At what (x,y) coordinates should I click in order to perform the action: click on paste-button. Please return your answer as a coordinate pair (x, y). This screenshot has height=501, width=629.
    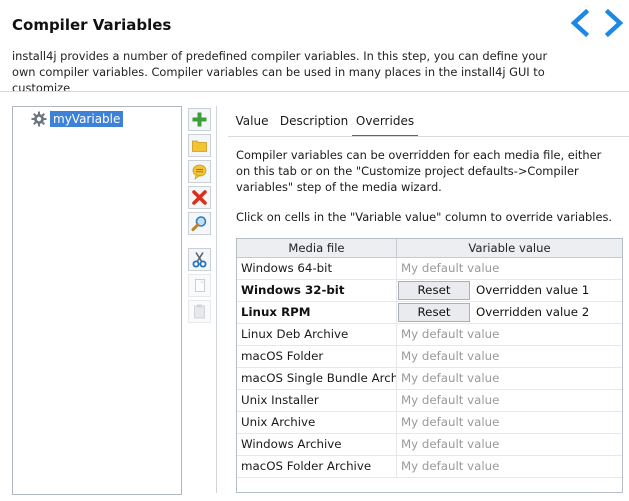
    Looking at the image, I should click on (199, 311).